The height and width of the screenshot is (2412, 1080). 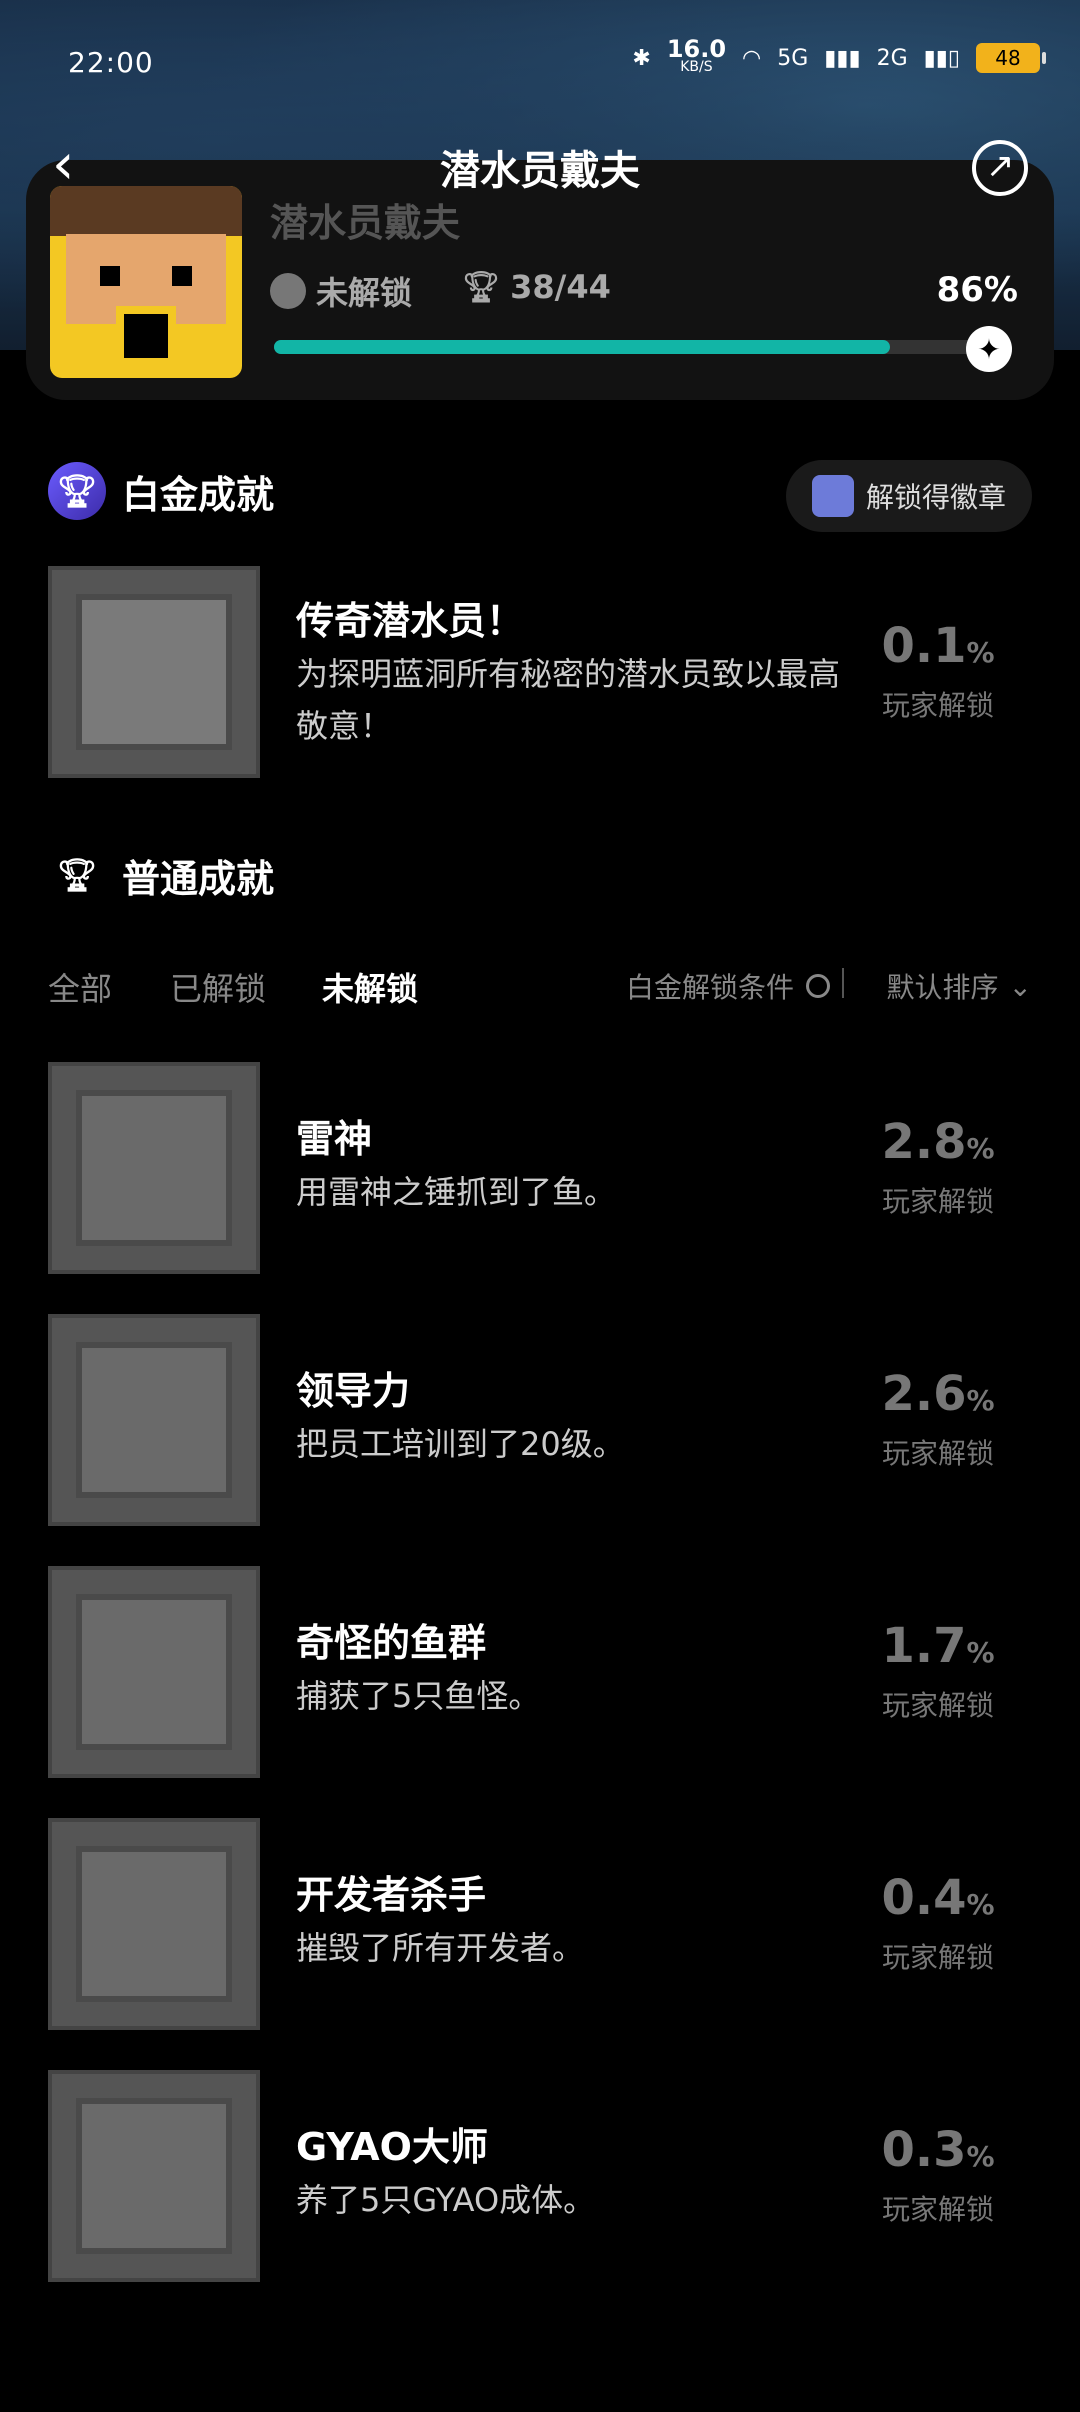 What do you see at coordinates (146, 282) in the screenshot?
I see `game-avatar` at bounding box center [146, 282].